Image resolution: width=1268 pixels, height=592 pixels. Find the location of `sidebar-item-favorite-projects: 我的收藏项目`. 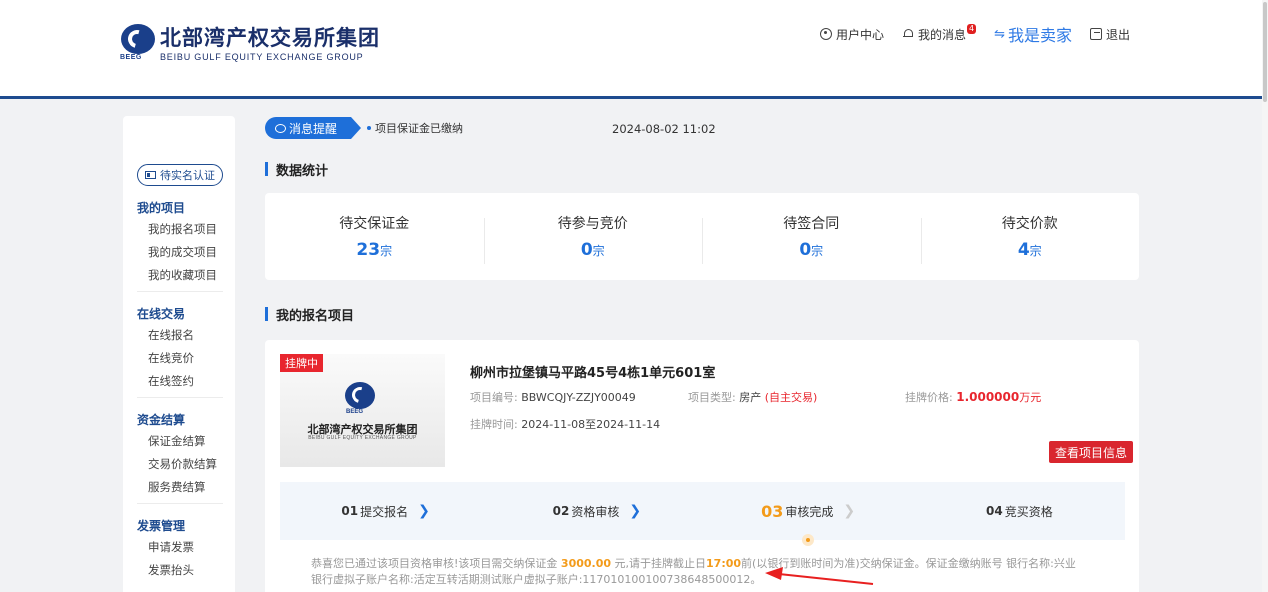

sidebar-item-favorite-projects: 我的收藏项目 is located at coordinates (180, 275).